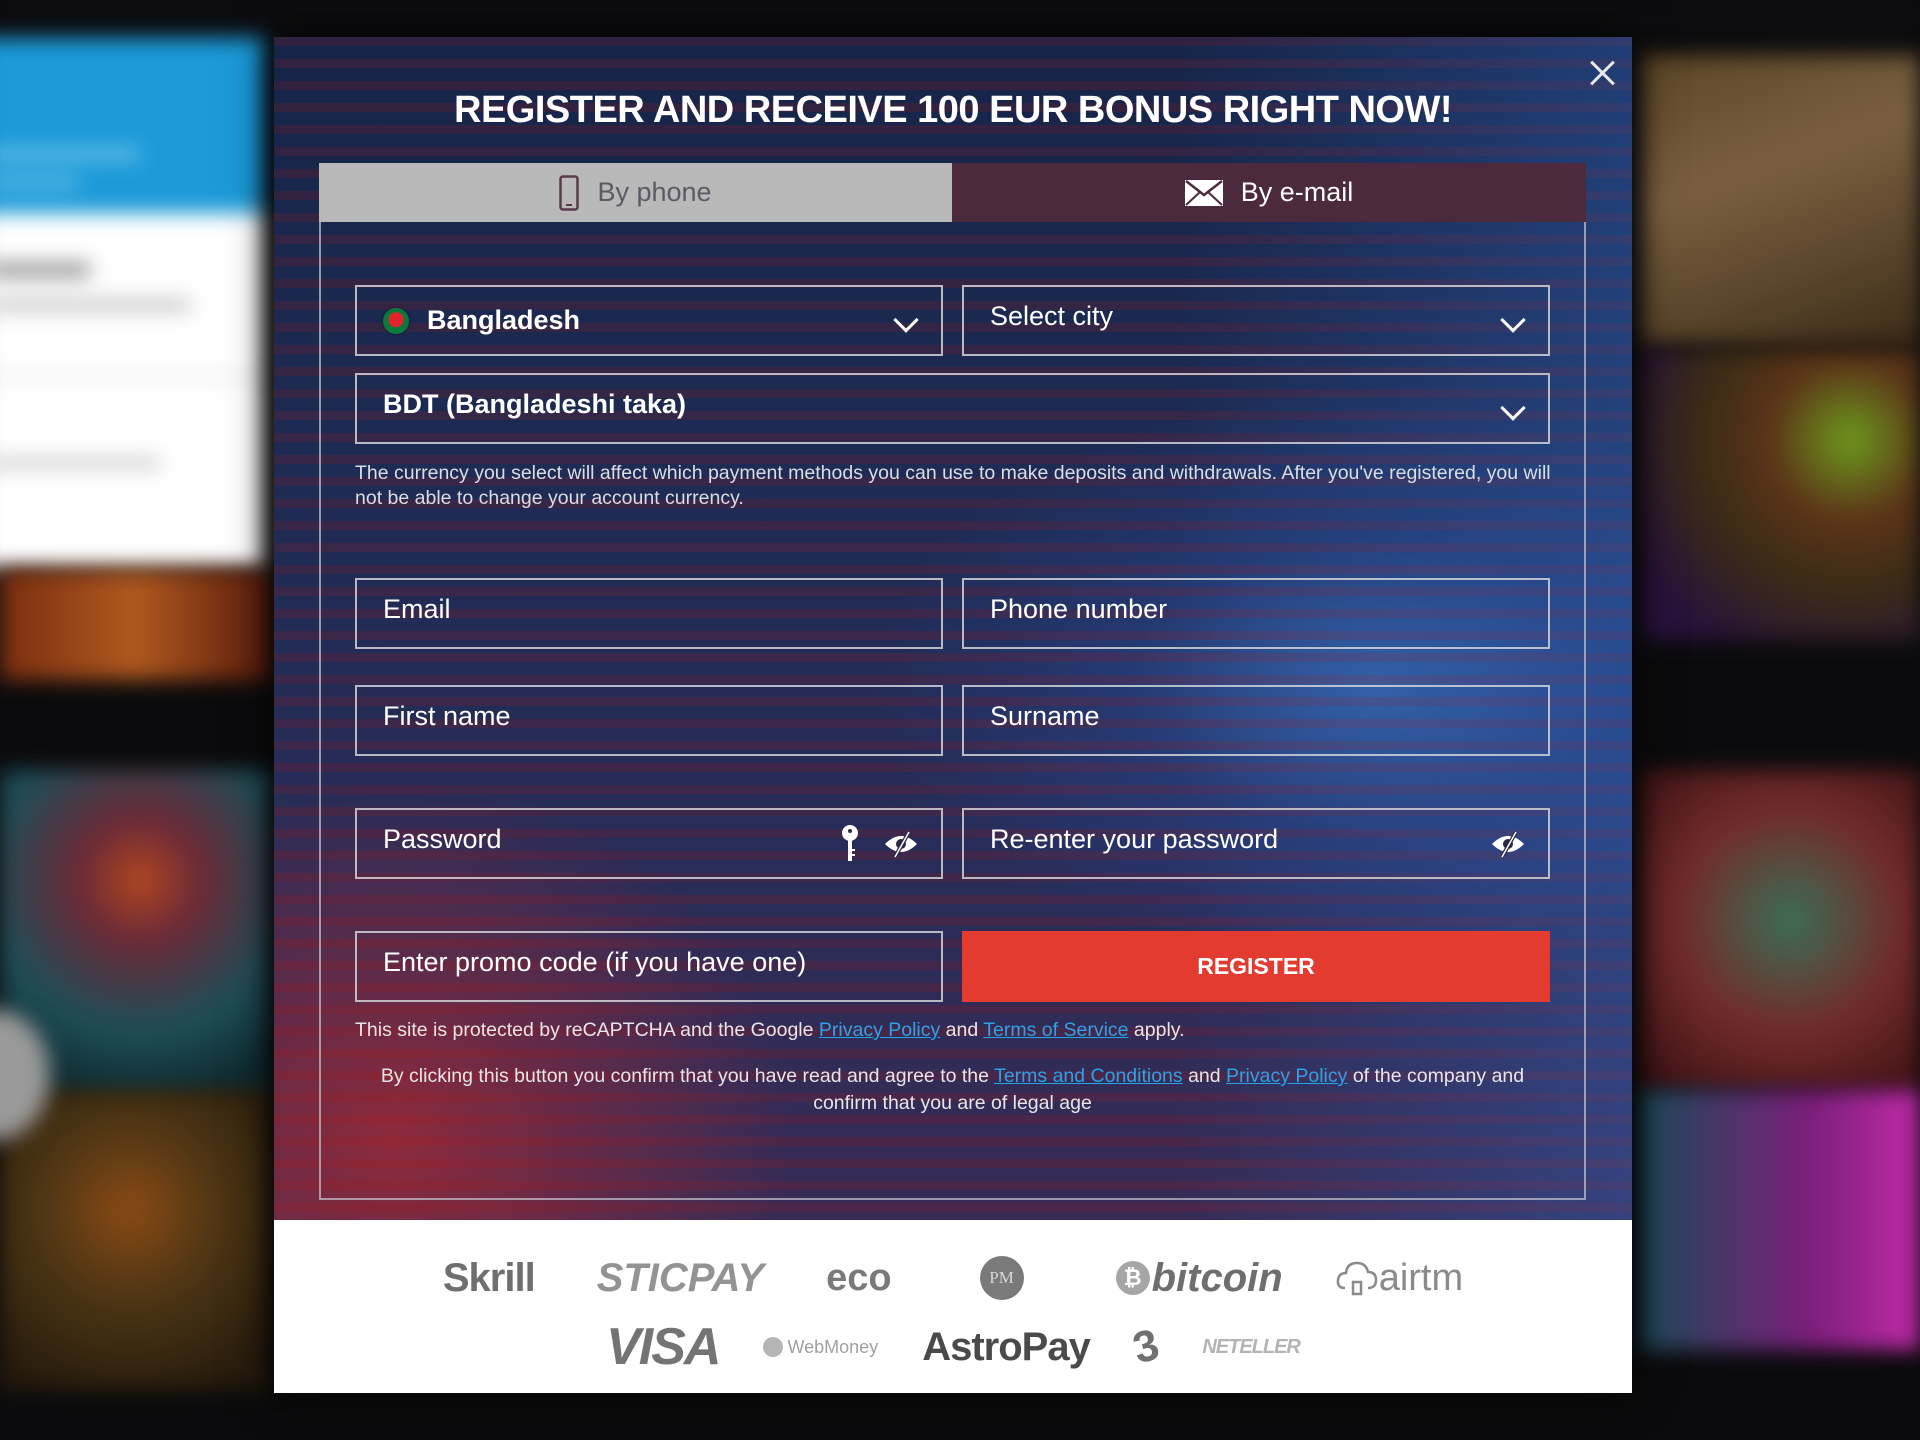 This screenshot has height=1440, width=1920. Describe the element at coordinates (1256, 843) in the screenshot. I see `password-confirm-input: Re-enter your password` at that location.